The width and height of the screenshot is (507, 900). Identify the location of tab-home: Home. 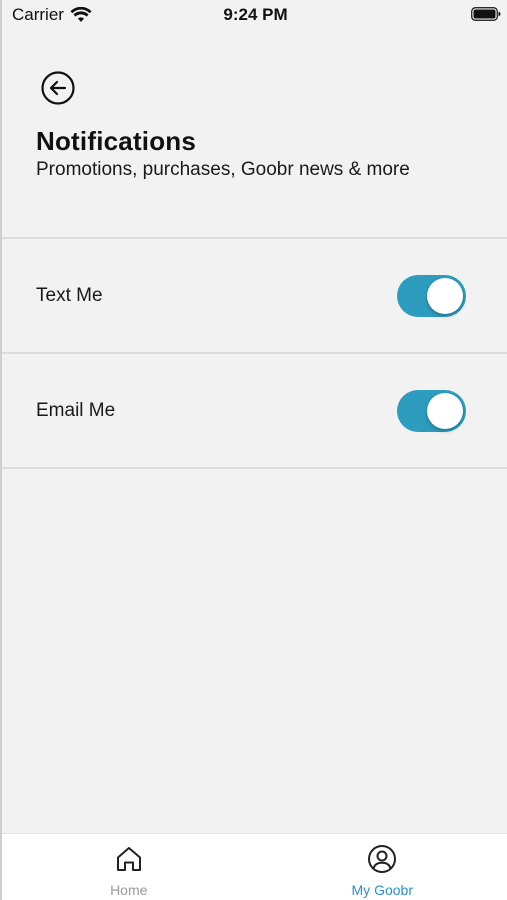
(129, 867).